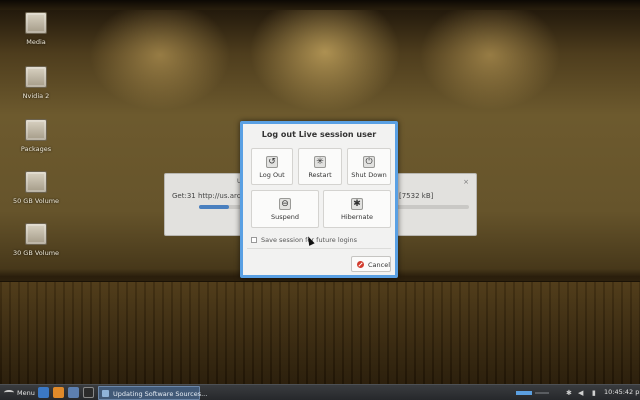 The height and width of the screenshot is (400, 640). What do you see at coordinates (36, 201) in the screenshot?
I see `desktop-icon-label: 50 GB Volume` at bounding box center [36, 201].